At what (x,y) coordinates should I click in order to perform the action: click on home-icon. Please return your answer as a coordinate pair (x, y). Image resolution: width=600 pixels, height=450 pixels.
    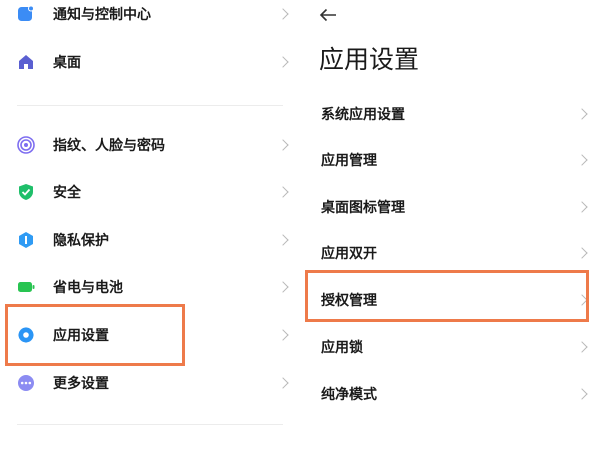
    Looking at the image, I should click on (26, 62).